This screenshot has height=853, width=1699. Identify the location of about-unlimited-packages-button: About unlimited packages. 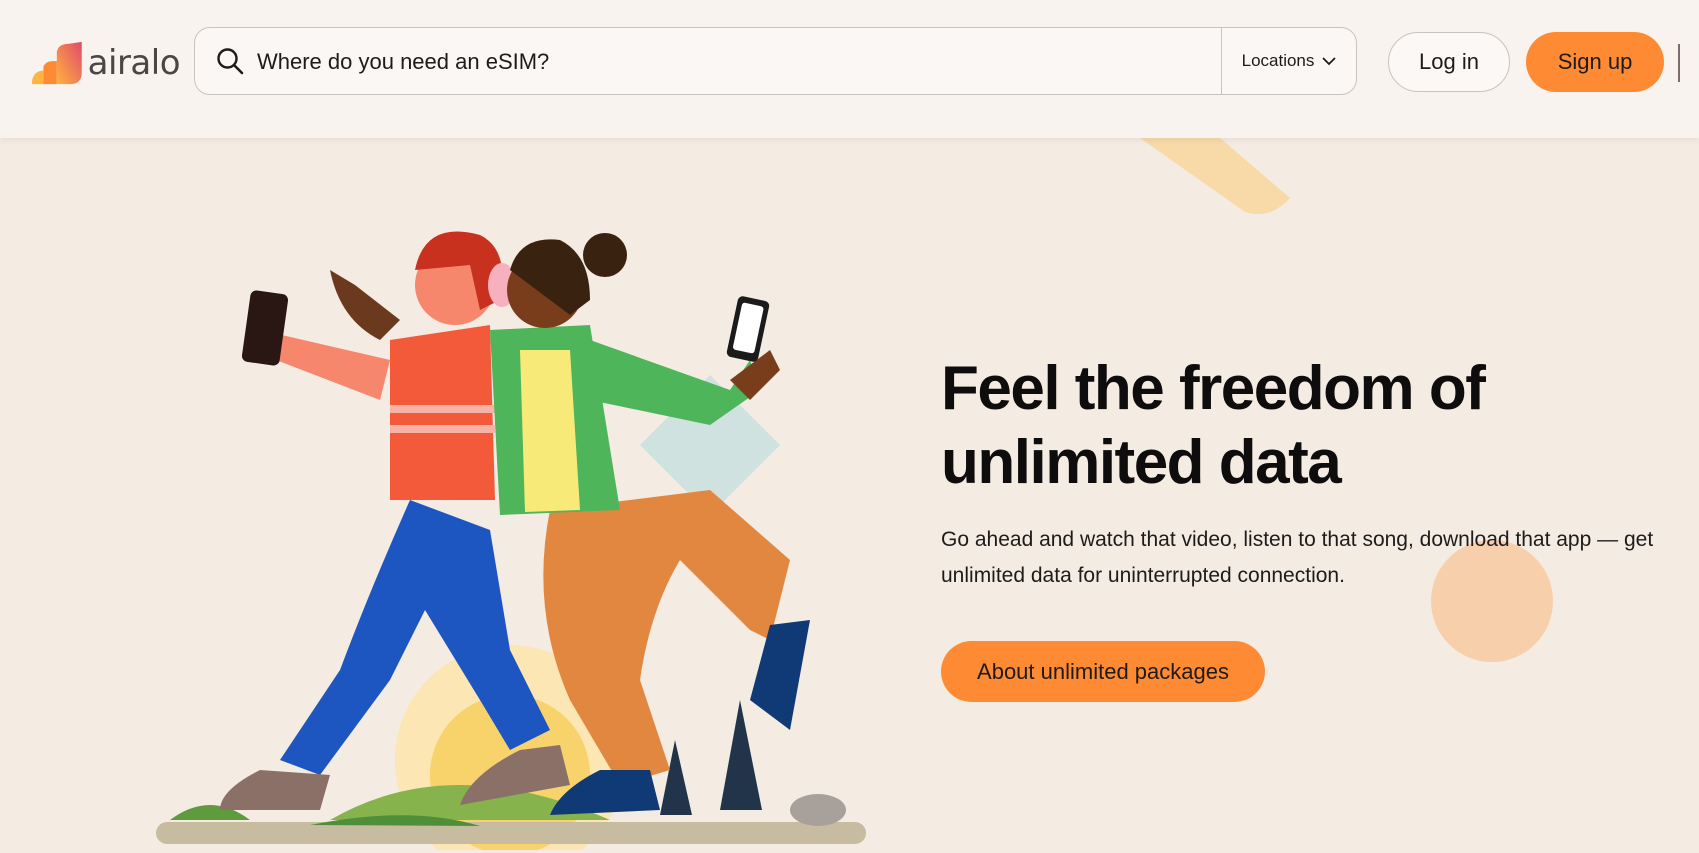
(1103, 671).